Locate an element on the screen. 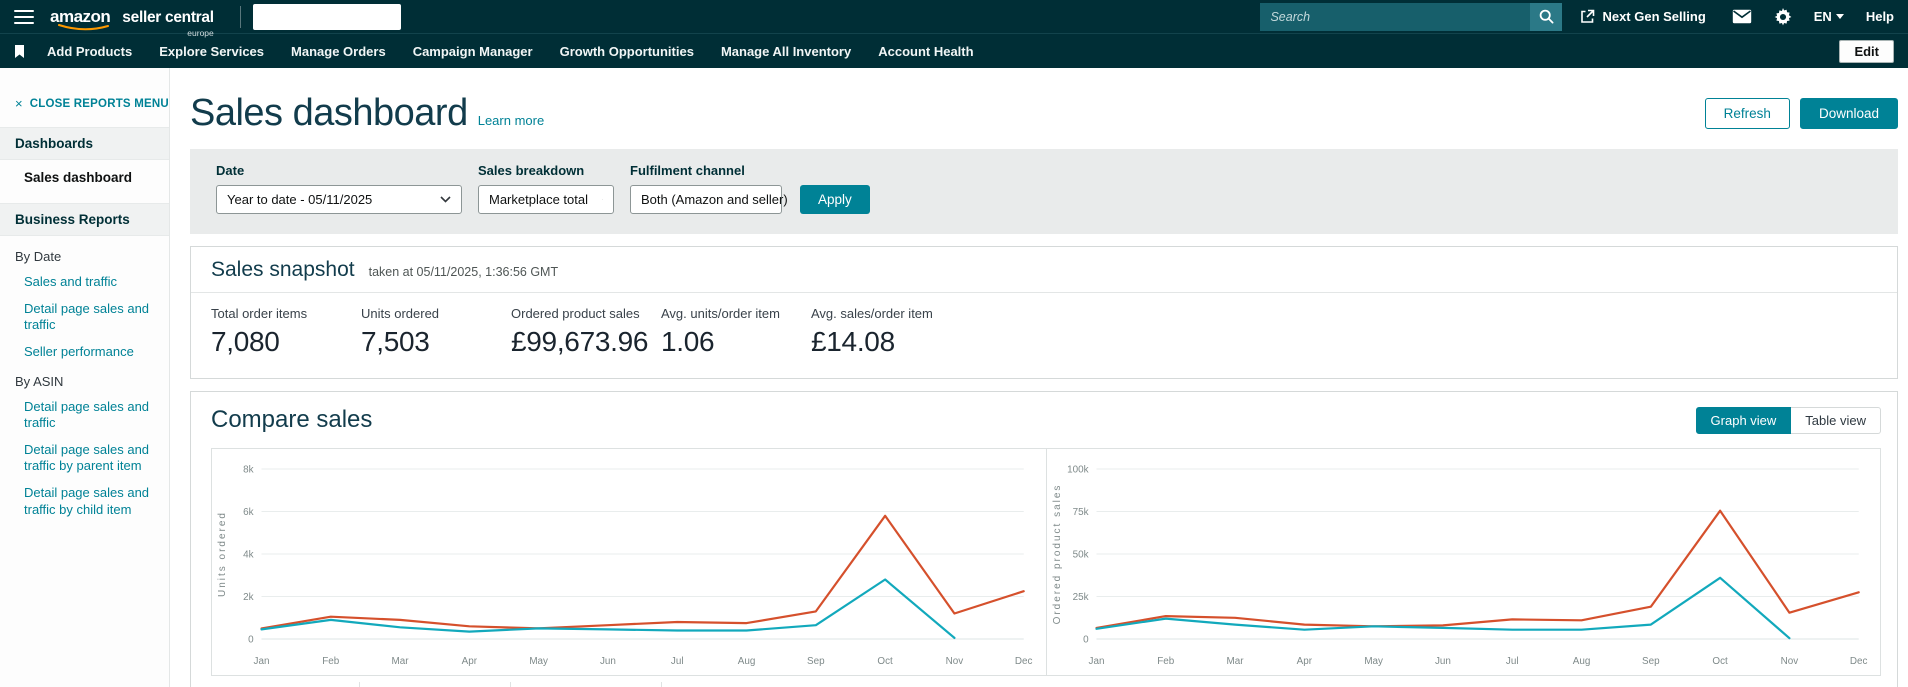 This screenshot has width=1908, height=687. sidebar-item-seller-performance: Seller performance is located at coordinates (84, 347).